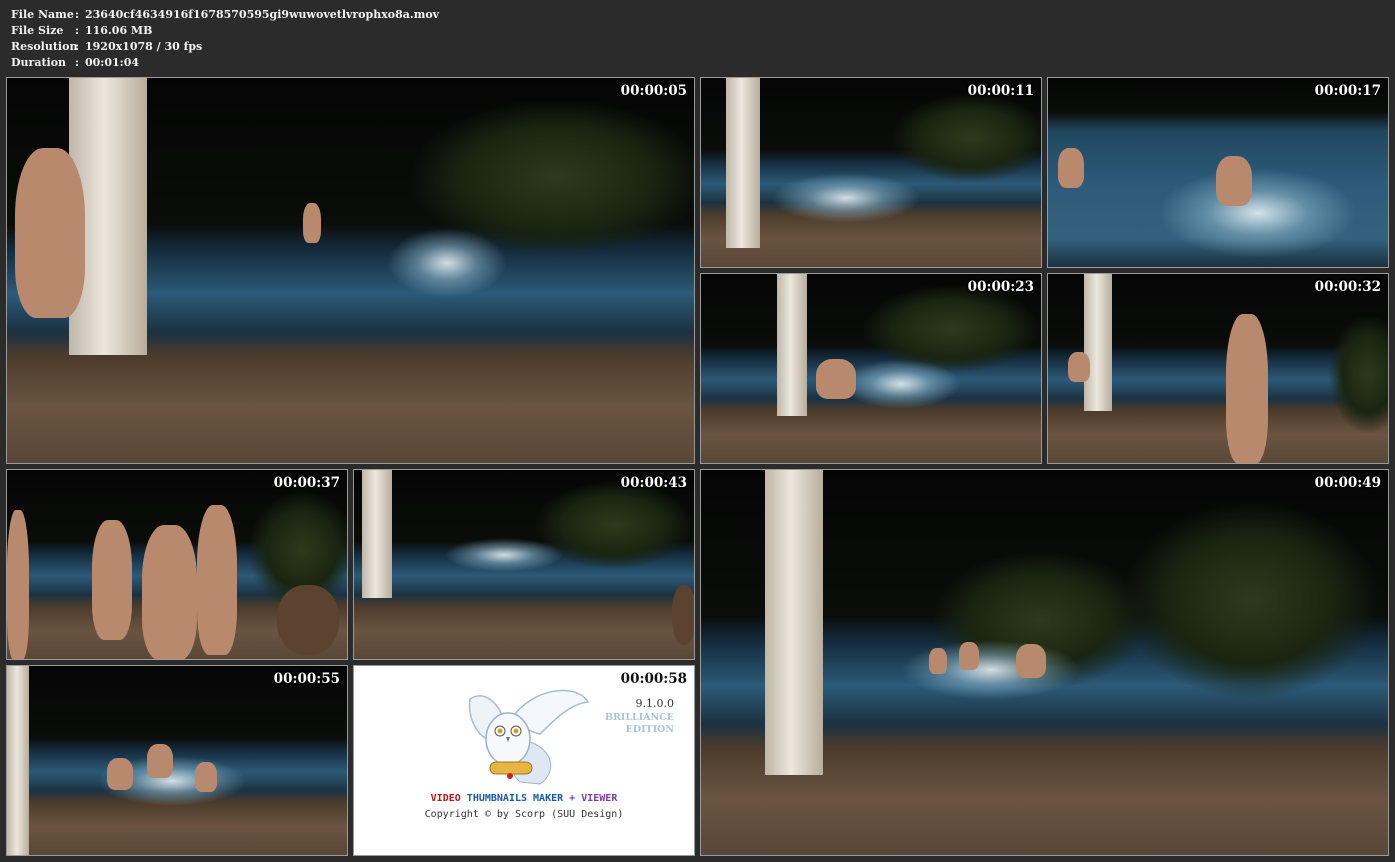 The image size is (1395, 862). What do you see at coordinates (144, 46) in the screenshot?
I see `info-value: 1920x1078 / 30 fps` at bounding box center [144, 46].